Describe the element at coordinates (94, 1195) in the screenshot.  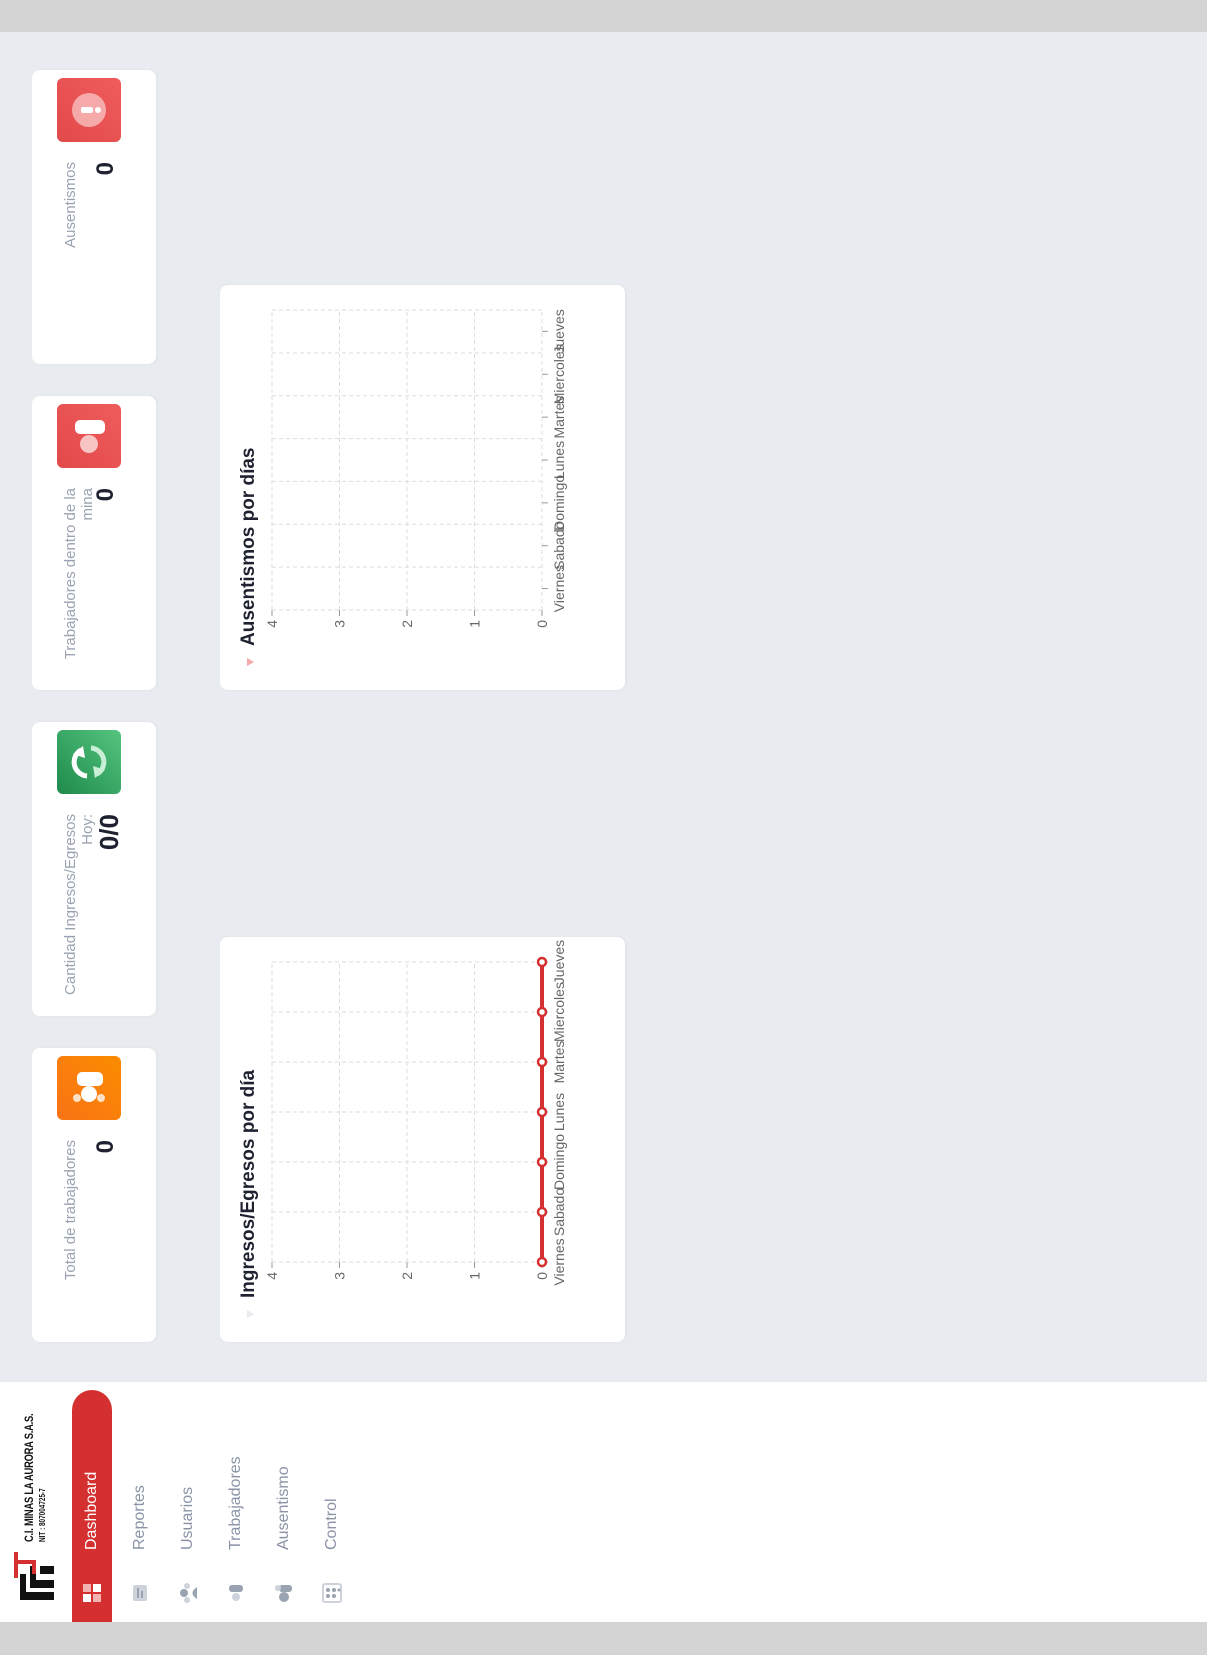
I see `stat-card-total-workers: Total de trabajadores 0` at that location.